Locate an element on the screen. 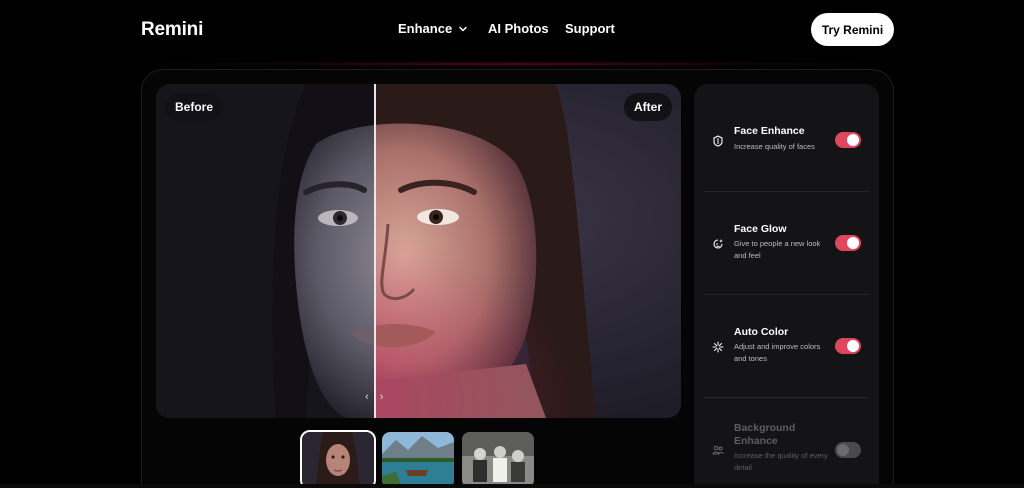 This screenshot has height=488, width=1024. try-remini-button: Try Remini is located at coordinates (852, 29).